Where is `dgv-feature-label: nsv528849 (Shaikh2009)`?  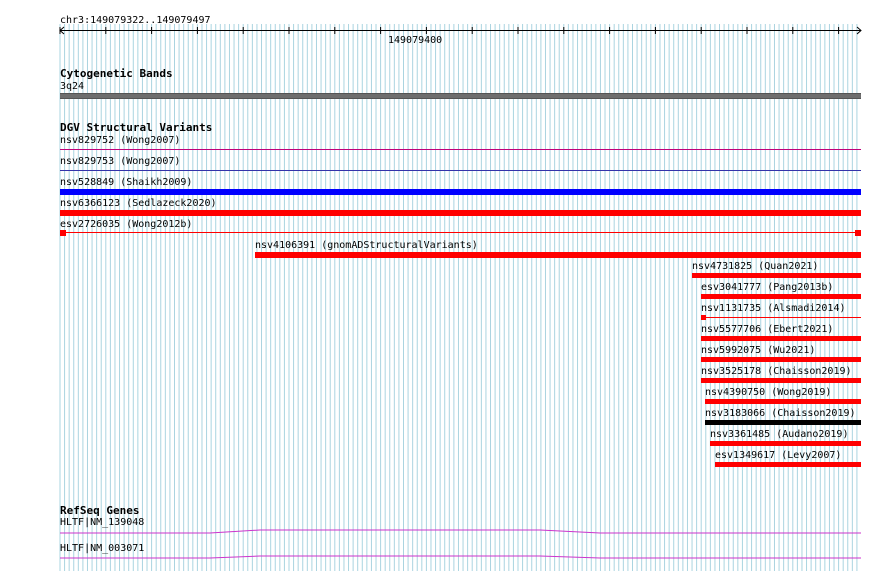
dgv-feature-label: nsv528849 (Shaikh2009) is located at coordinates (126, 182).